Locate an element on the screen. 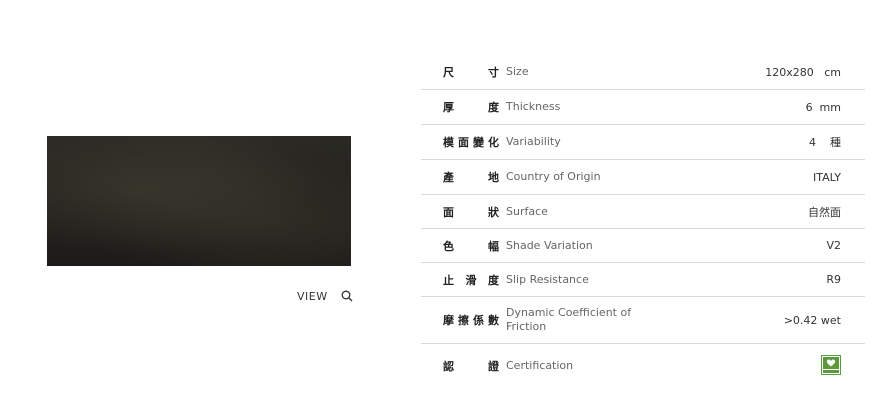 The image size is (881, 400). spec-label-zh: 厚度 is located at coordinates (471, 107).